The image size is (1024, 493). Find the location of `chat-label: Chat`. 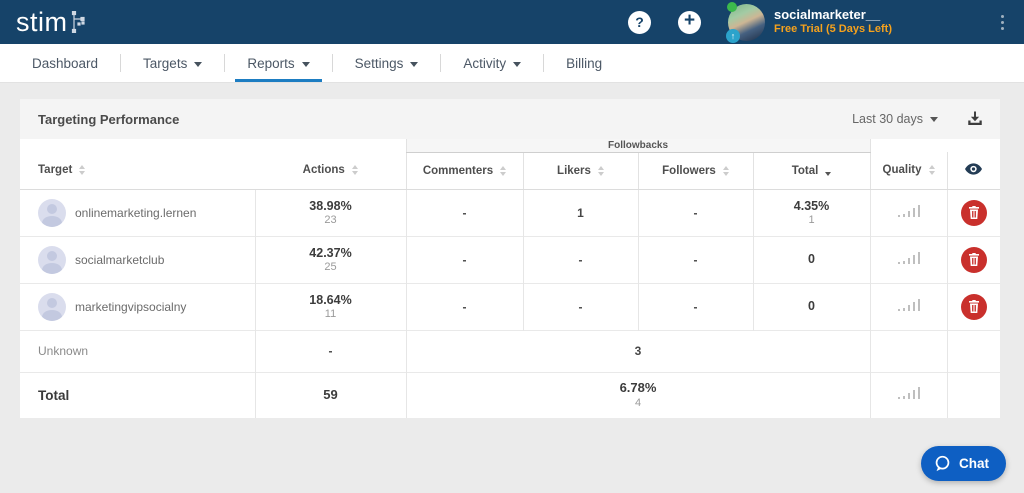

chat-label: Chat is located at coordinates (974, 463).